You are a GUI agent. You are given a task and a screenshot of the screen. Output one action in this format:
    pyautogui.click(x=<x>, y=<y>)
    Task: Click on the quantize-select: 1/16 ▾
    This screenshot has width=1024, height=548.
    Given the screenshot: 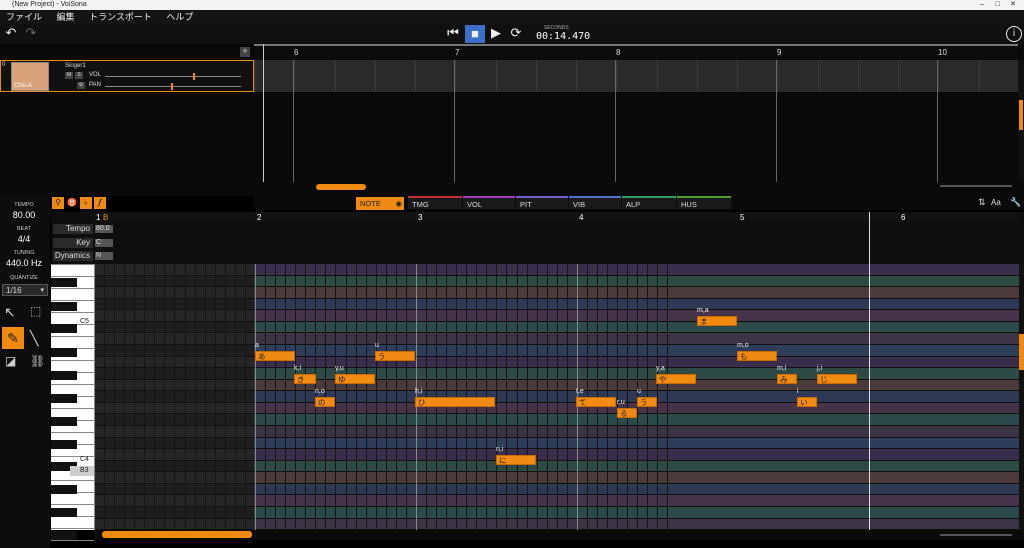 What is the action you would take?
    pyautogui.click(x=25, y=290)
    